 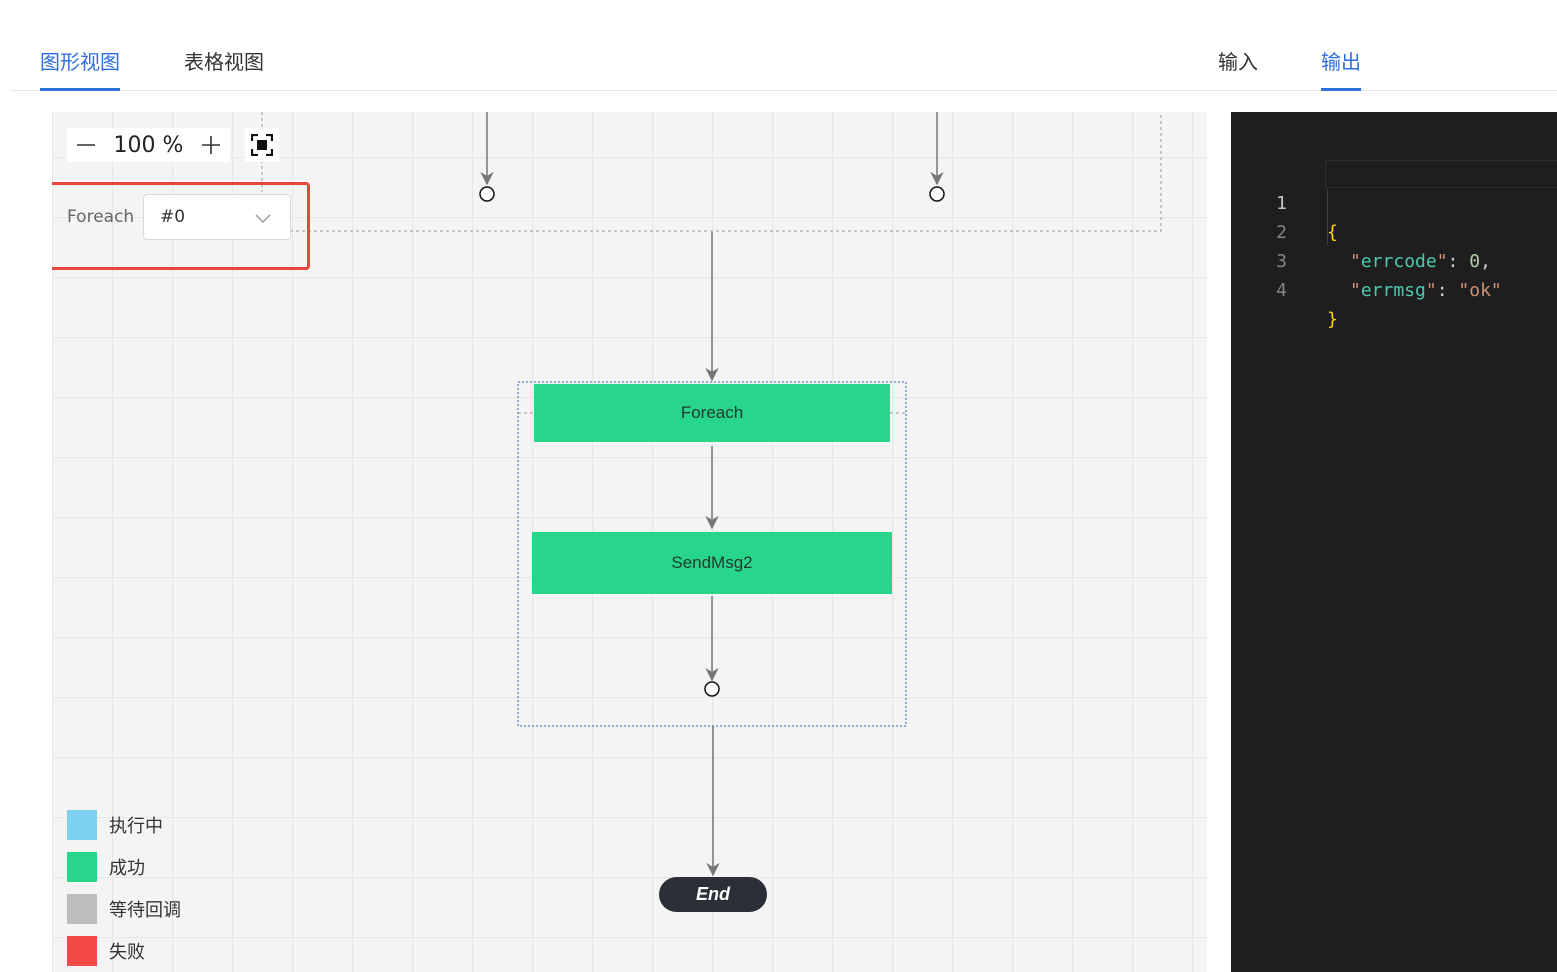 I want to click on legend-item-running: 执行中, so click(x=124, y=825).